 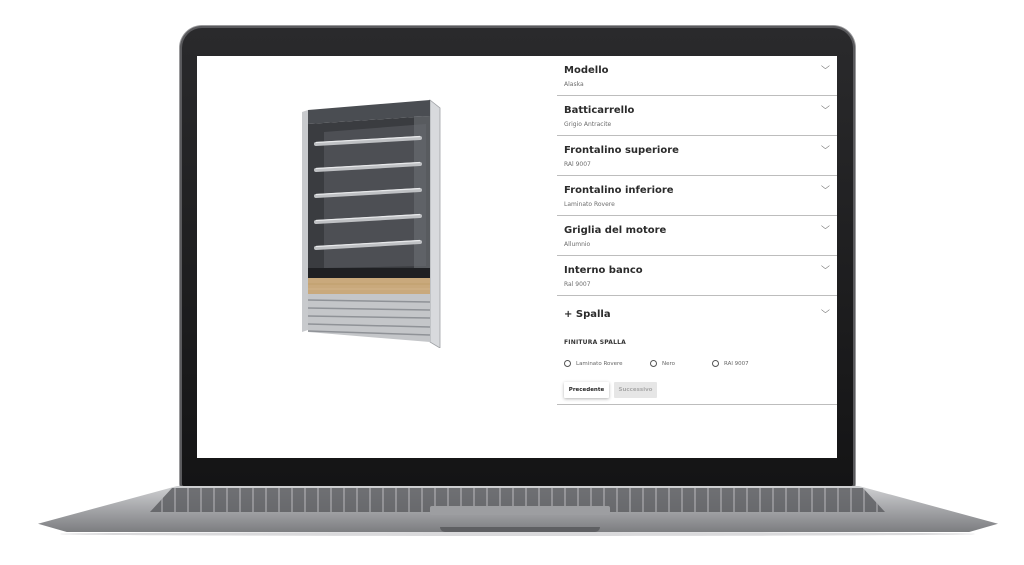 I want to click on radio-option-laminato-rovere: Laminato Rovere, so click(x=593, y=363).